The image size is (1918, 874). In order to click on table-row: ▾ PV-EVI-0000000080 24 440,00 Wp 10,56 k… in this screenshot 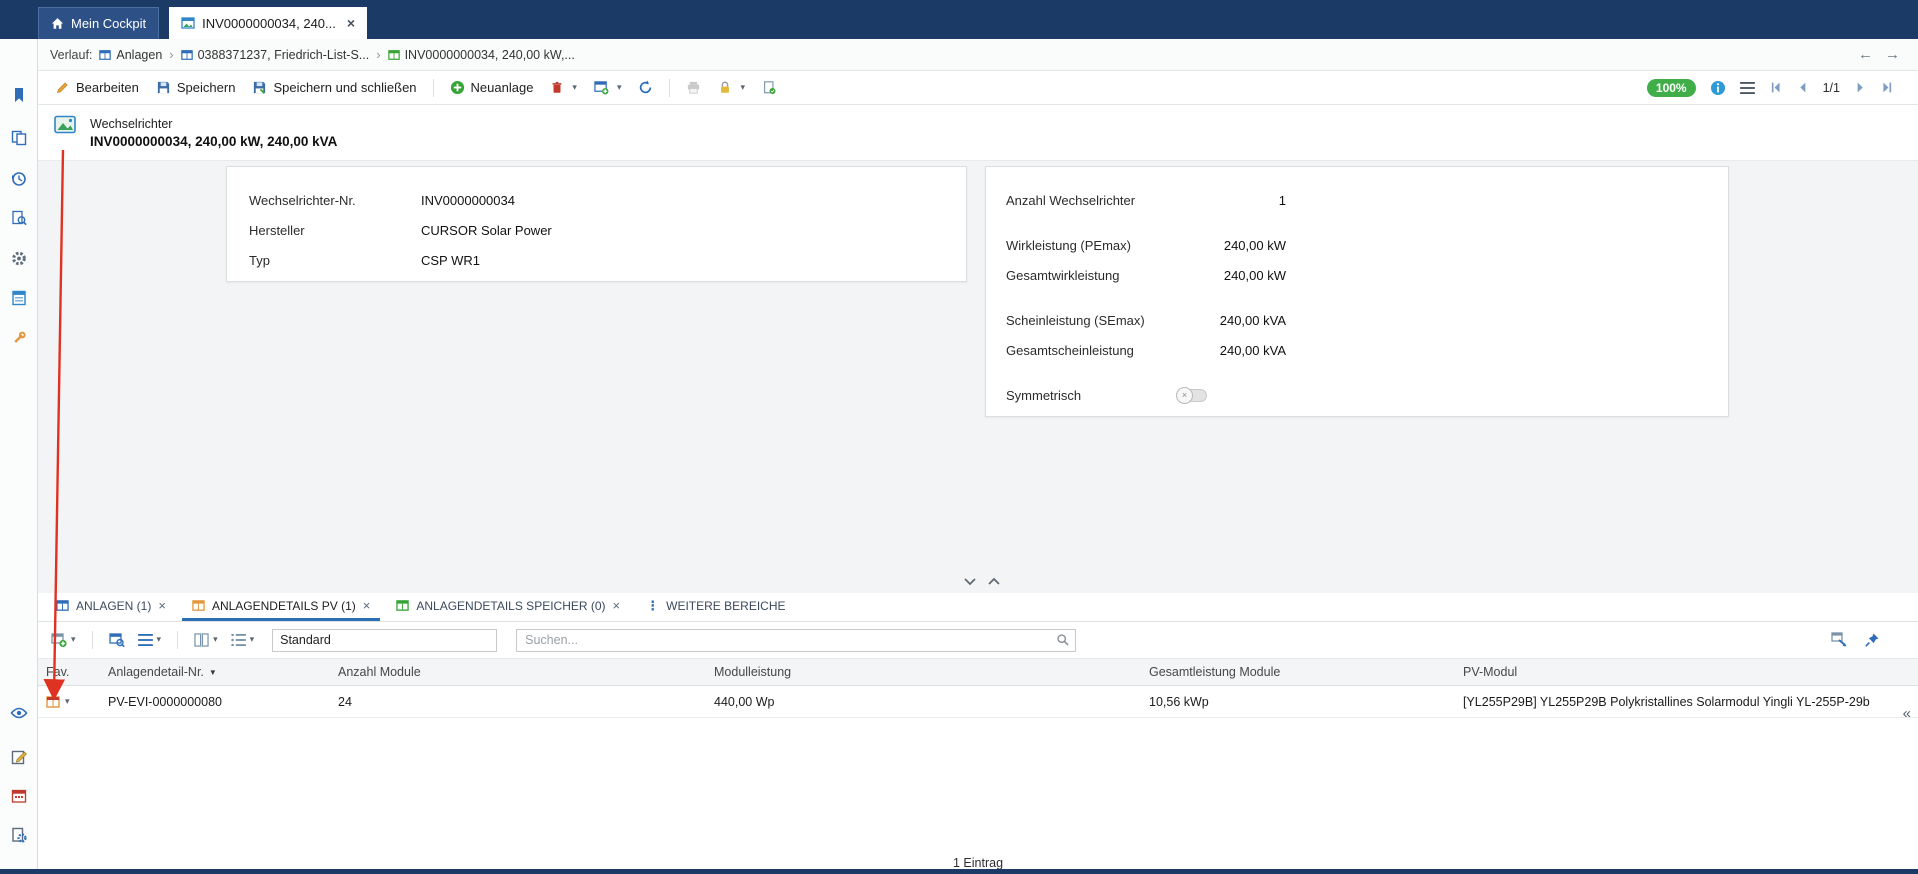, I will do `click(978, 702)`.